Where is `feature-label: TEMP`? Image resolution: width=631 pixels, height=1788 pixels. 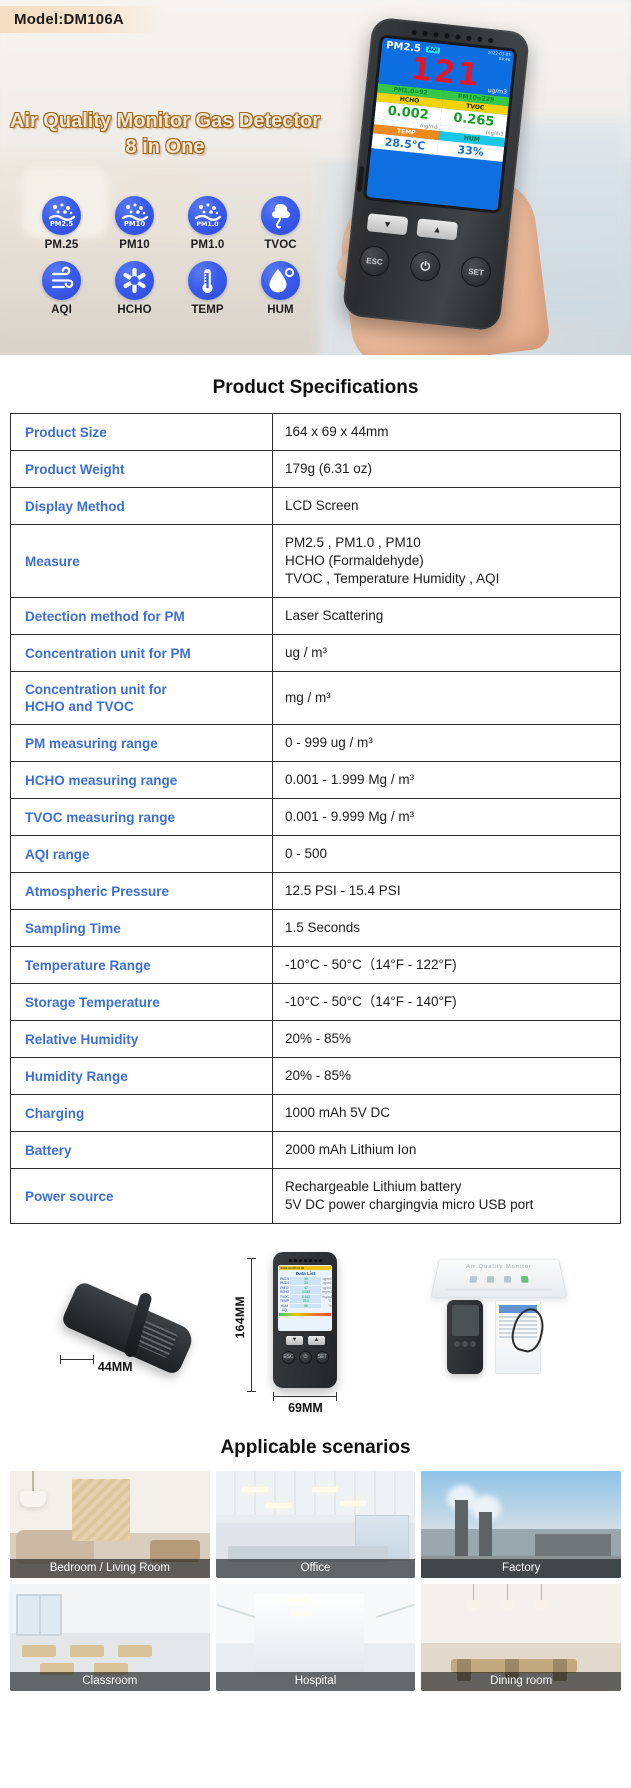 feature-label: TEMP is located at coordinates (207, 310).